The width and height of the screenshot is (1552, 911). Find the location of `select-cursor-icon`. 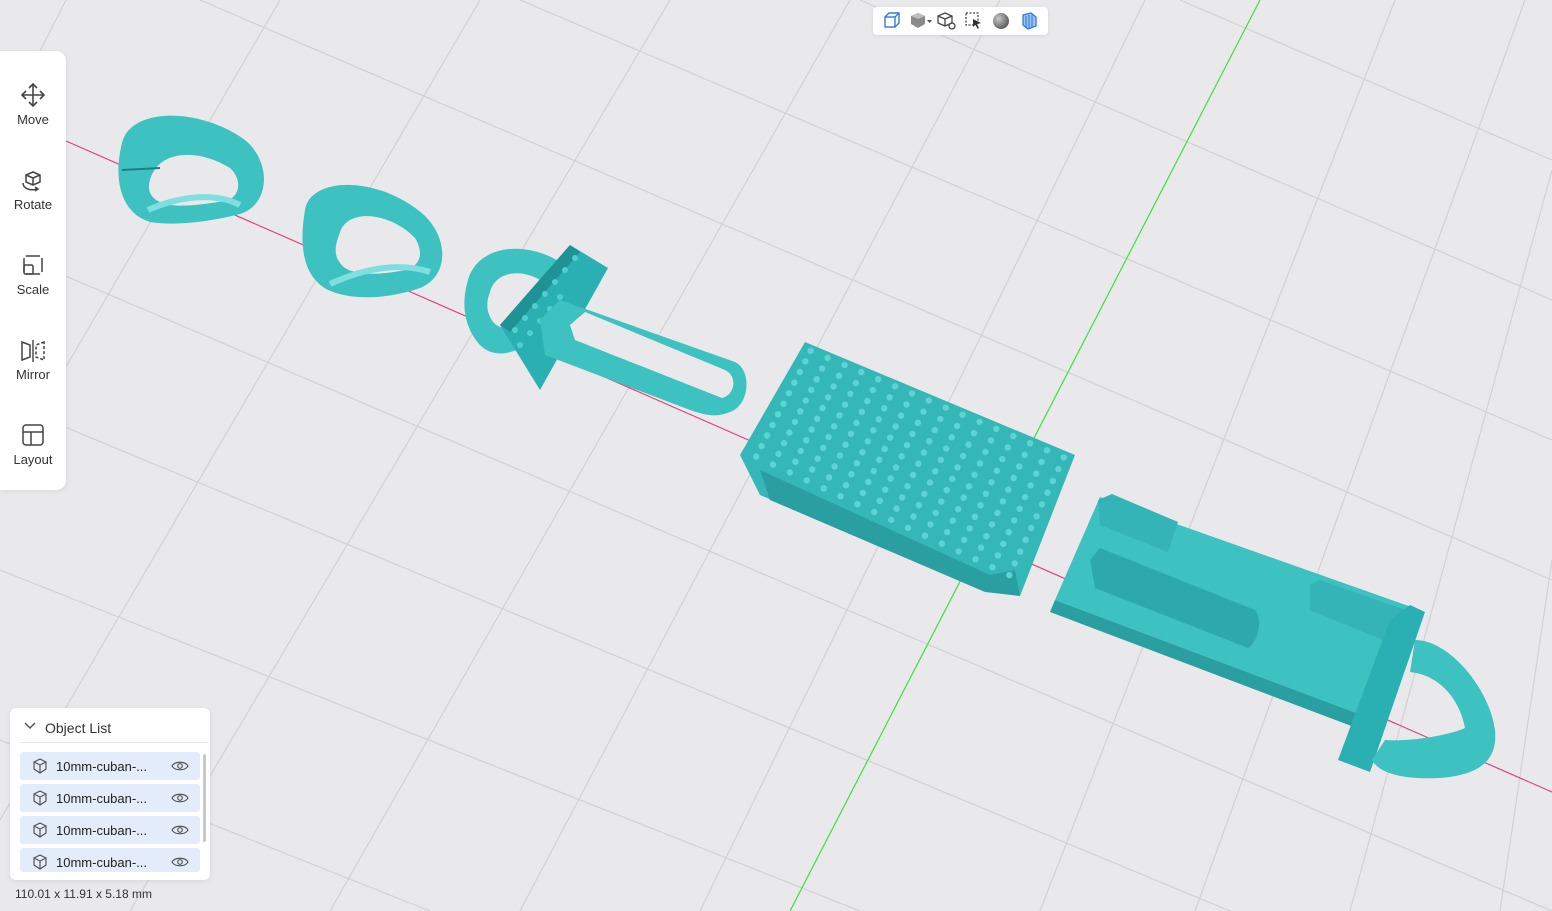

select-cursor-icon is located at coordinates (974, 21).